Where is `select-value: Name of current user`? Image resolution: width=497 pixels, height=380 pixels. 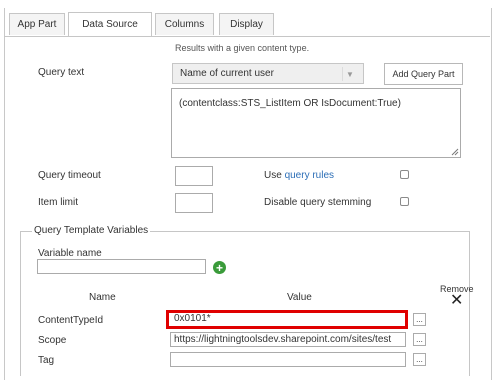
select-value: Name of current user is located at coordinates (227, 73).